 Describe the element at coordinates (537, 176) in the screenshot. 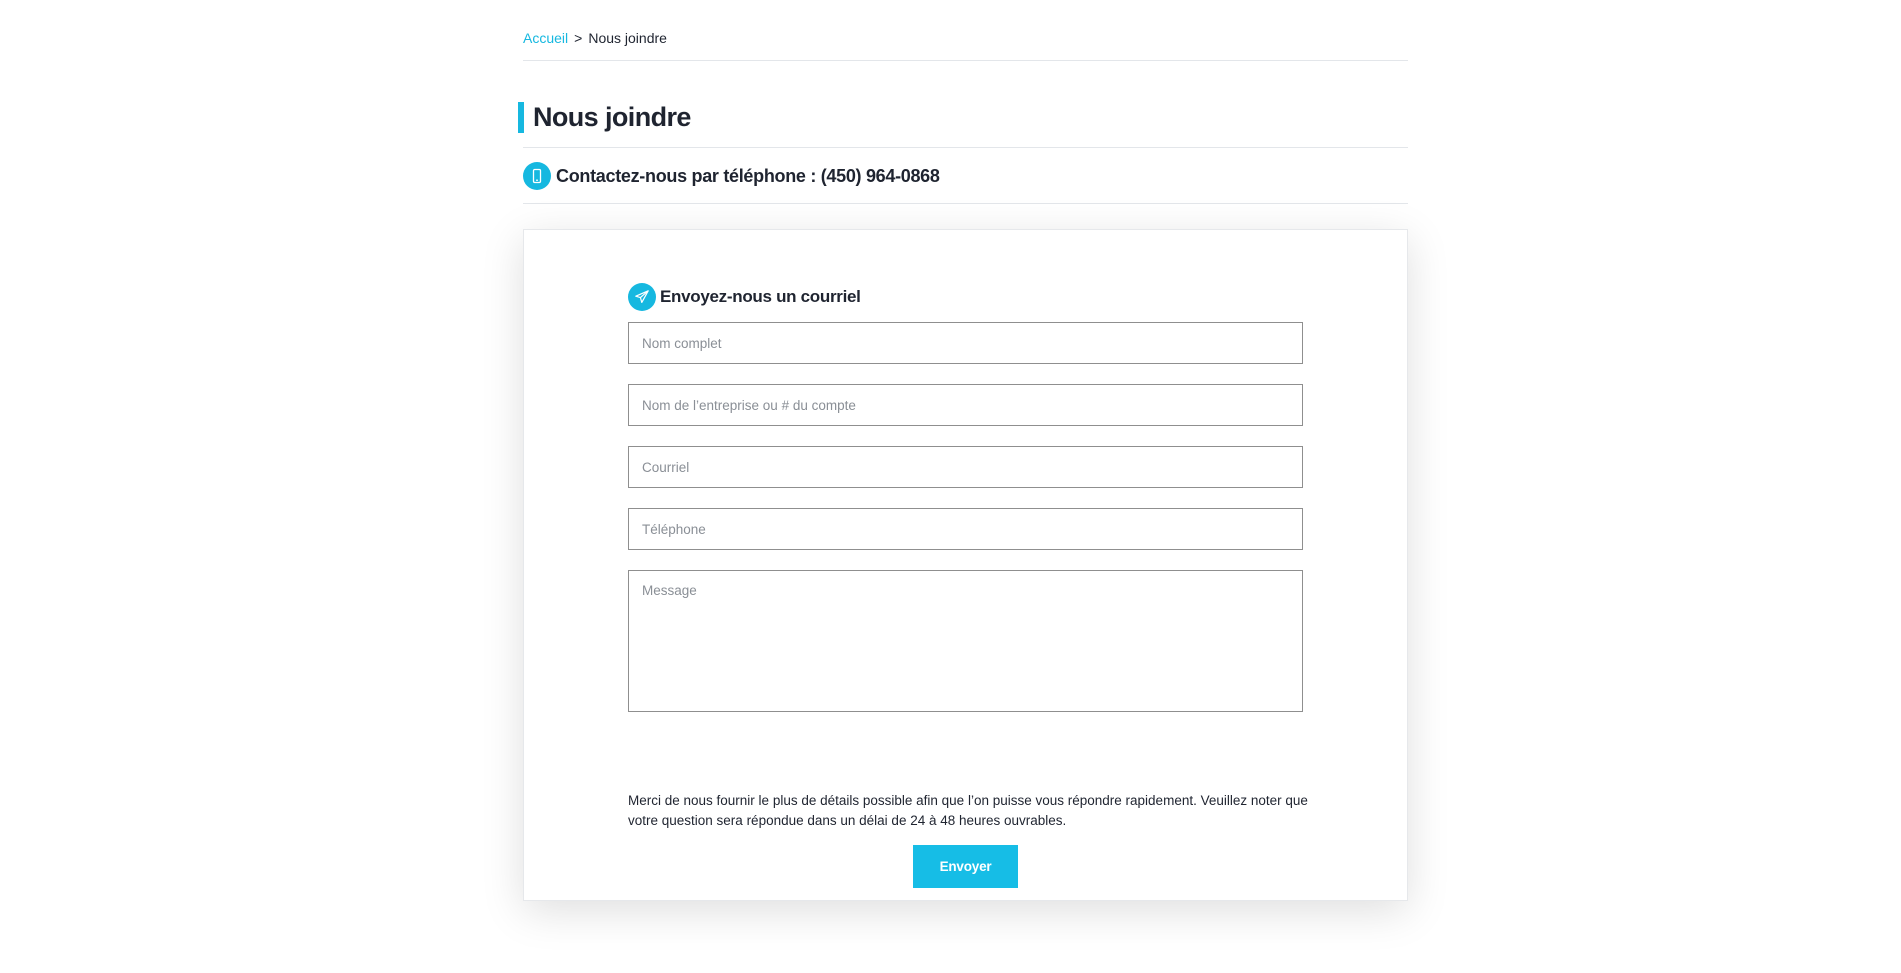

I see `mobile-phone-icon` at that location.